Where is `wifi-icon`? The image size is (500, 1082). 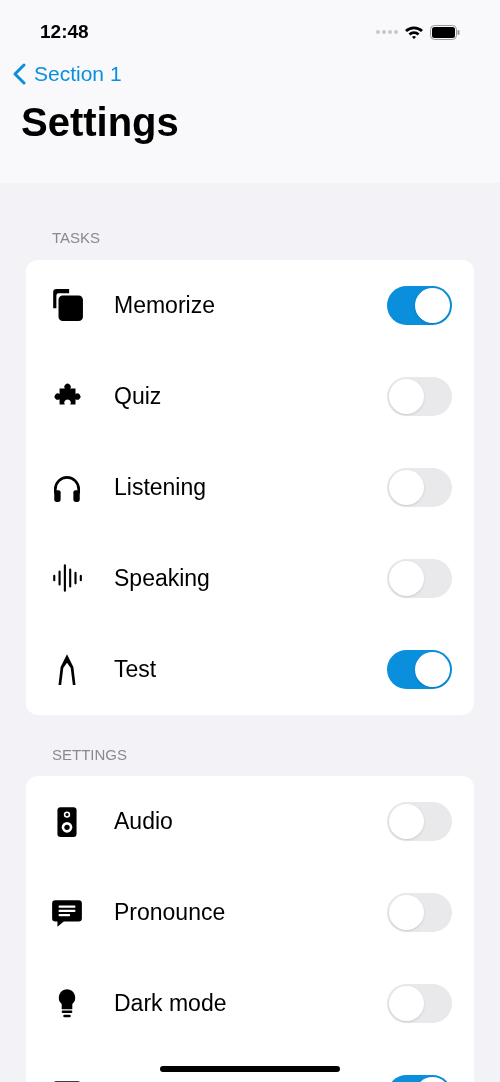
wifi-icon is located at coordinates (414, 32).